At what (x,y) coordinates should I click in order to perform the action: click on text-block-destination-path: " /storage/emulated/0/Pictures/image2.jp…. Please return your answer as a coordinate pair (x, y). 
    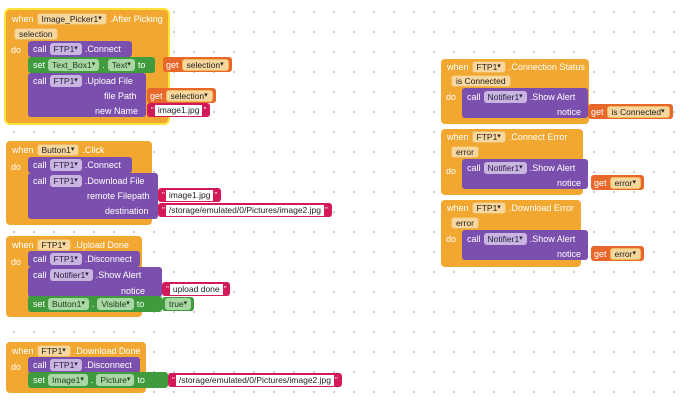
    Looking at the image, I should click on (245, 210).